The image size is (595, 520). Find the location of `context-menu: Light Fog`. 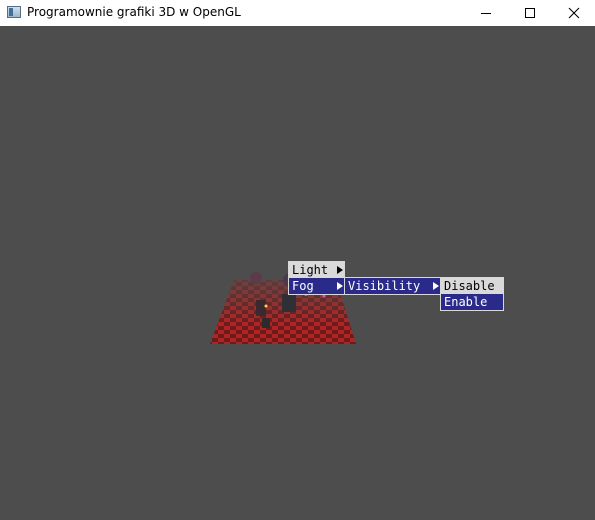

context-menu: Light Fog is located at coordinates (316, 278).